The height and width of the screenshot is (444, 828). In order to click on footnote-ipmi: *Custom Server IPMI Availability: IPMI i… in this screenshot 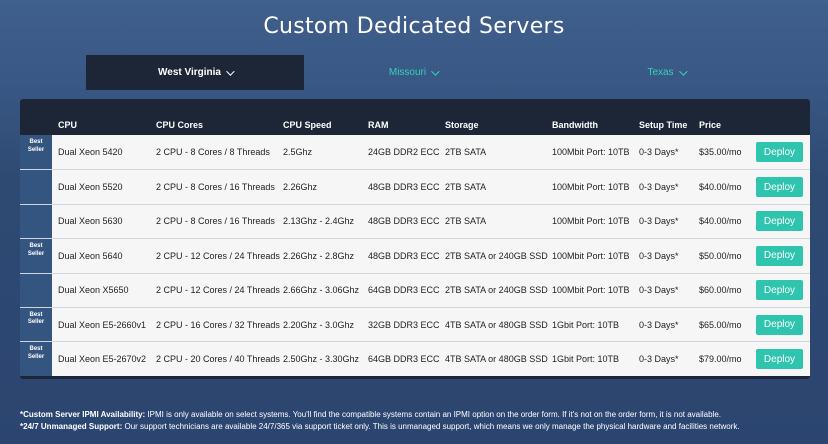, I will do `click(420, 415)`.